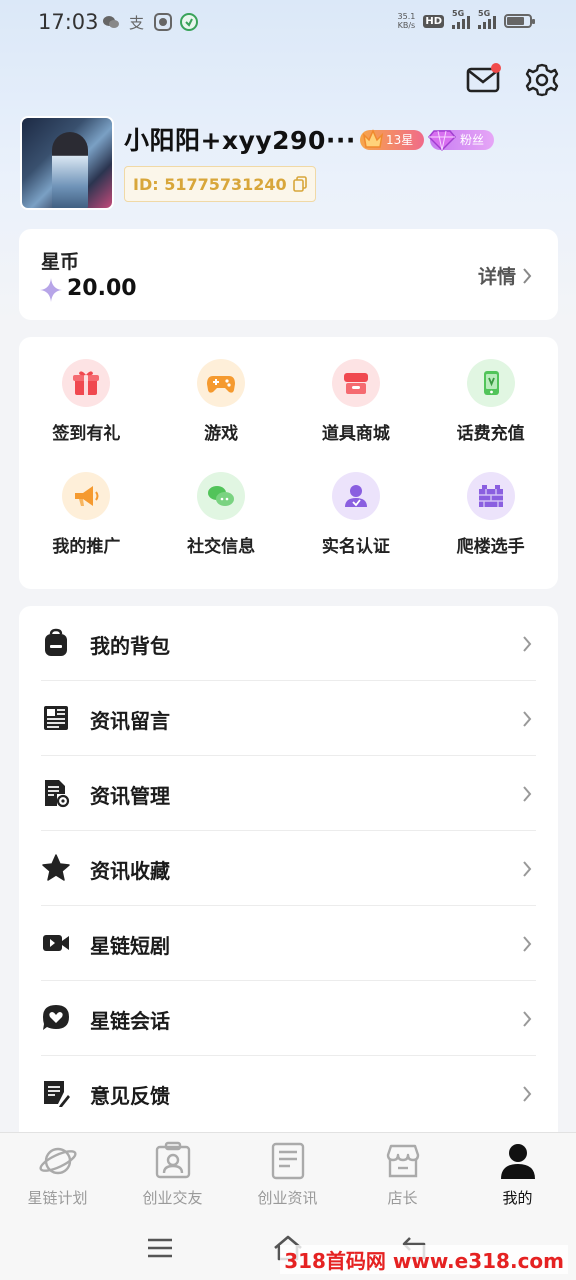 The image size is (576, 1280). I want to click on store-icon, so click(402, 1161).